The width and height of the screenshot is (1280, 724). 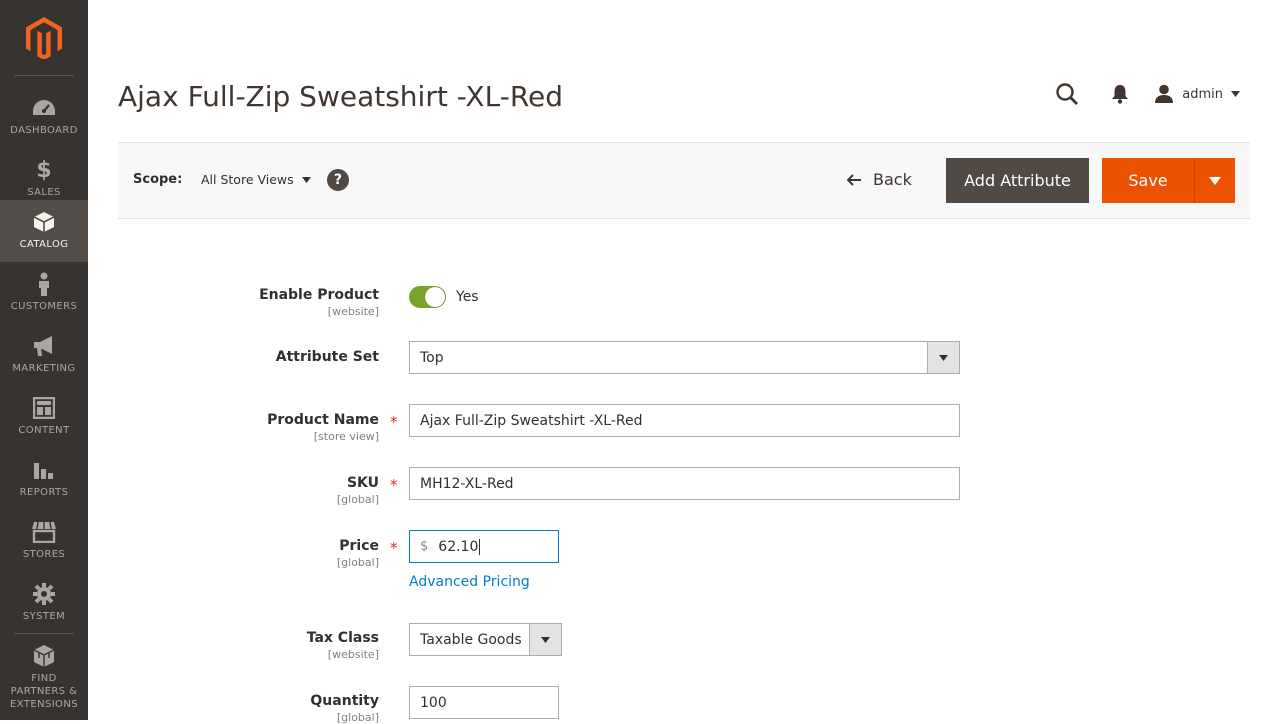 I want to click on cubes-icon, so click(x=44, y=656).